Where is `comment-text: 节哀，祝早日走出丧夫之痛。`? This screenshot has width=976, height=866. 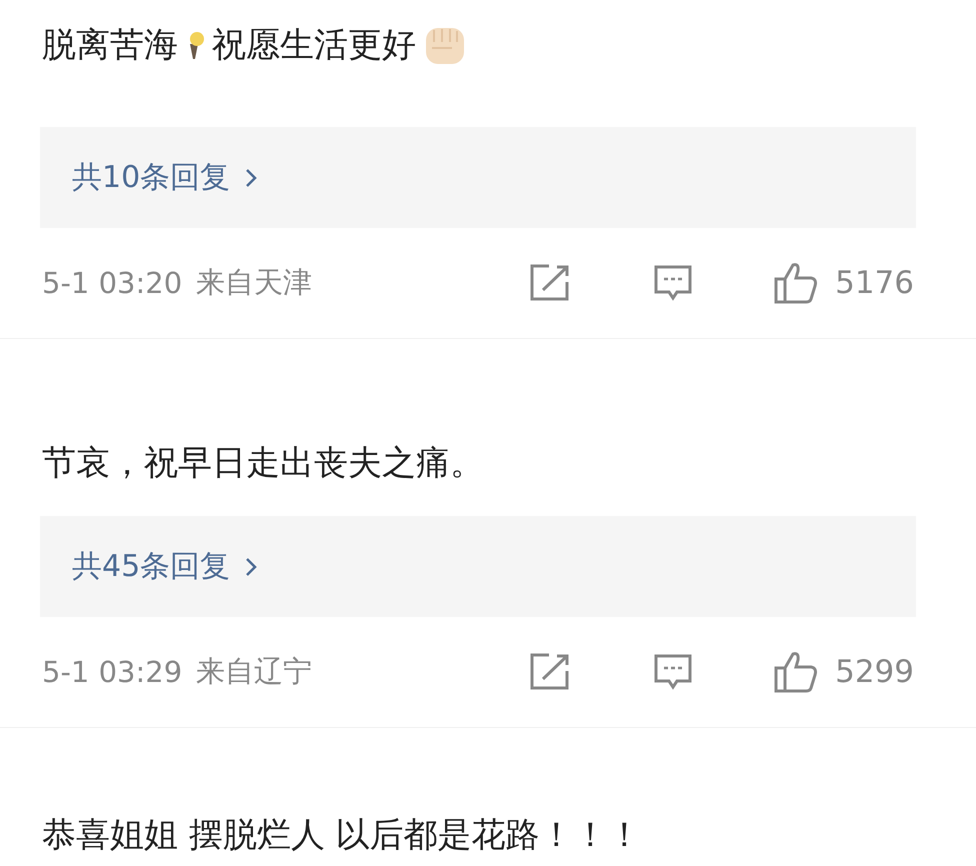 comment-text: 节哀，祝早日走出丧夫之痛。 is located at coordinates (263, 463).